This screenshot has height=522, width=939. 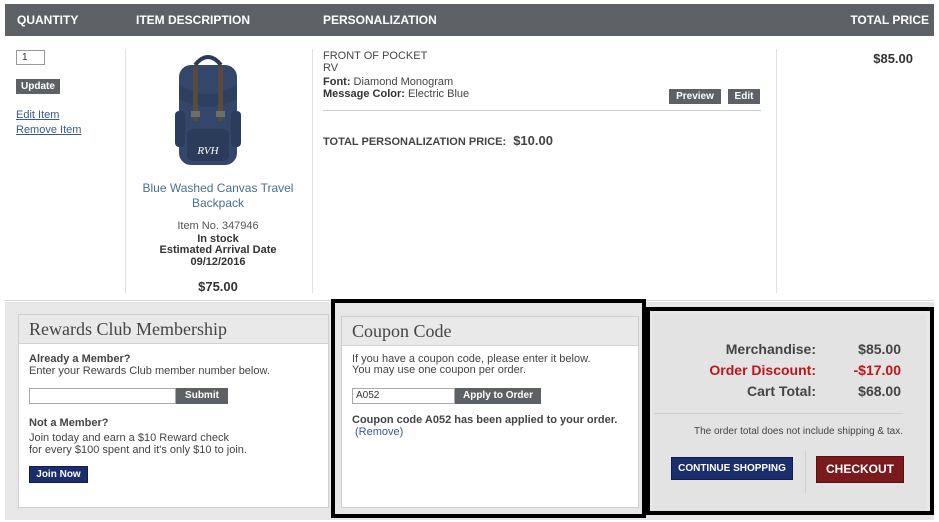 I want to click on update-button: Update, so click(x=38, y=86).